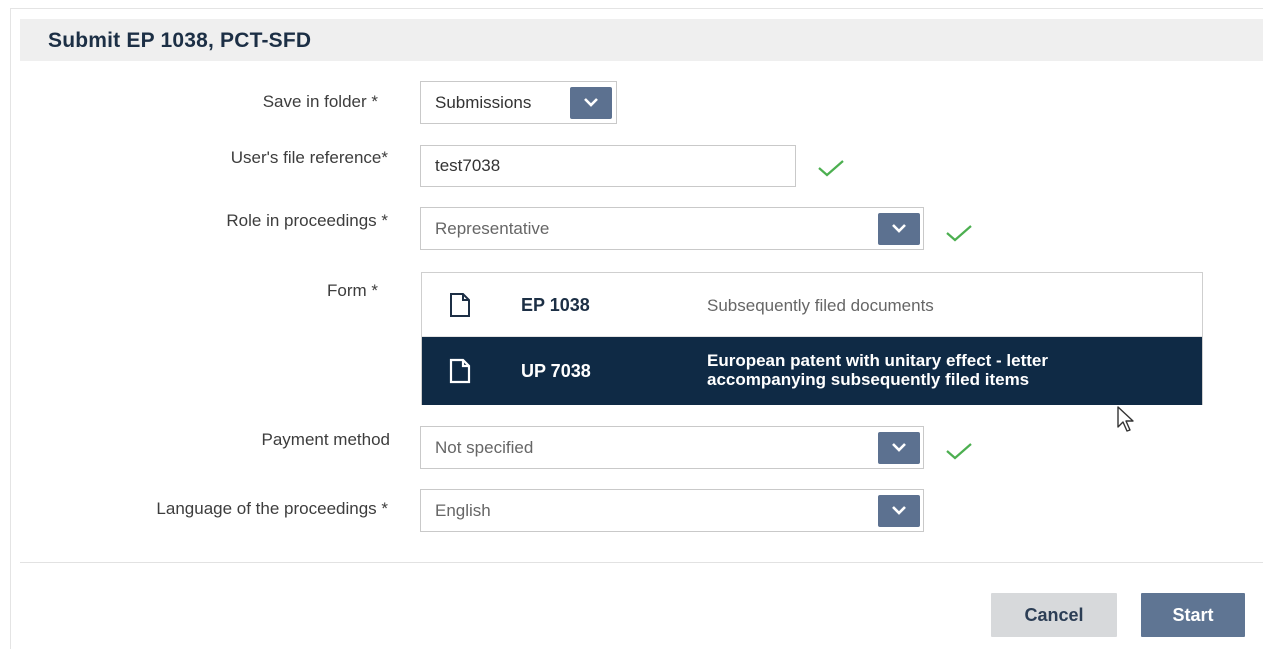 Image resolution: width=1263 pixels, height=649 pixels. I want to click on dialog-header: Submit EP 1038, PCT-SFD, so click(641, 40).